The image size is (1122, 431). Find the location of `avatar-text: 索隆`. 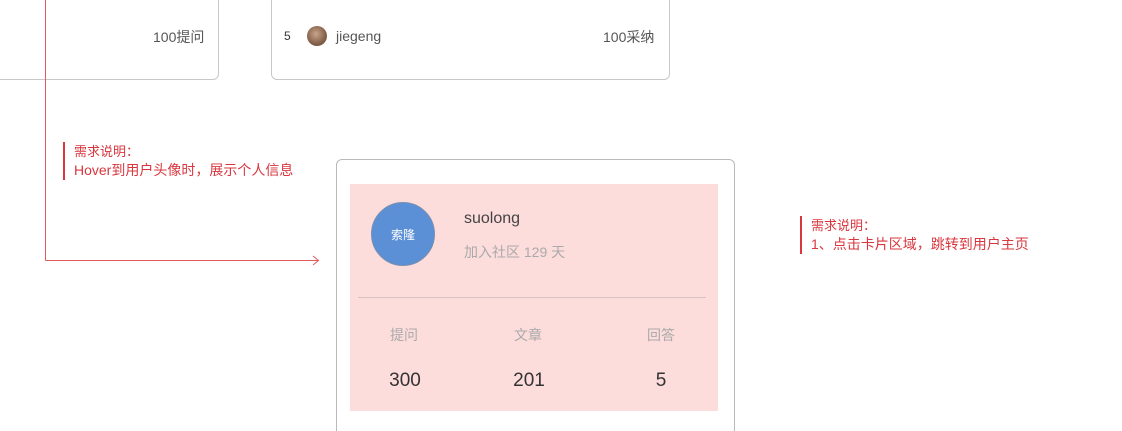

avatar-text: 索隆 is located at coordinates (402, 234).